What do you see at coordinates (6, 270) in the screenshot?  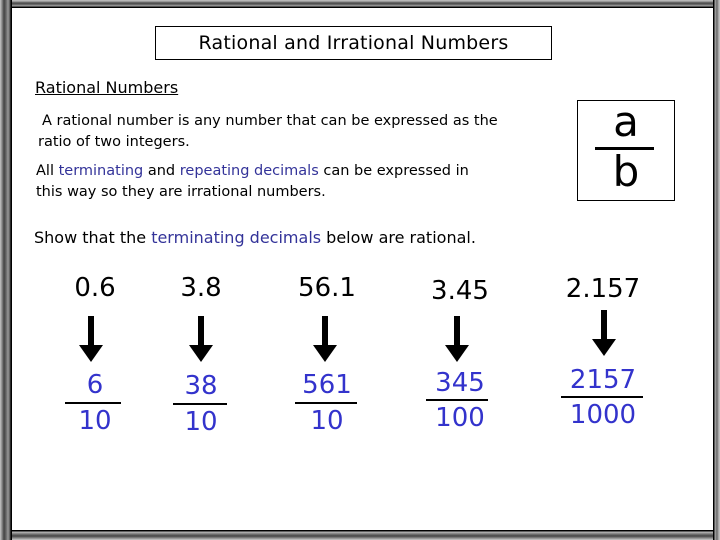 I see `slide-frame-left` at bounding box center [6, 270].